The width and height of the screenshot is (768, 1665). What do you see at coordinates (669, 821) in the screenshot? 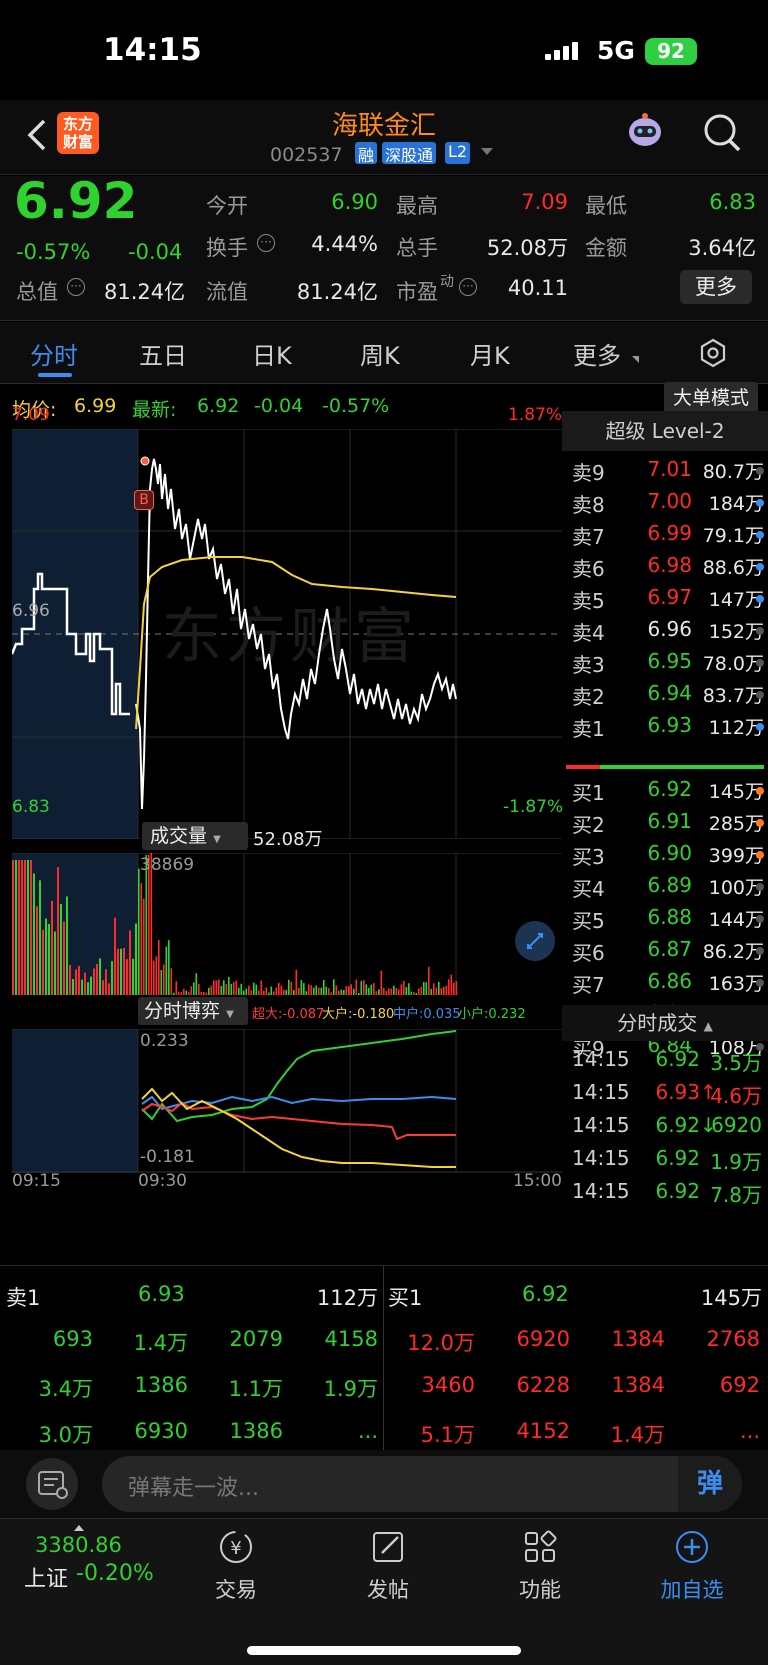
I see `bid-price: 6.91` at bounding box center [669, 821].